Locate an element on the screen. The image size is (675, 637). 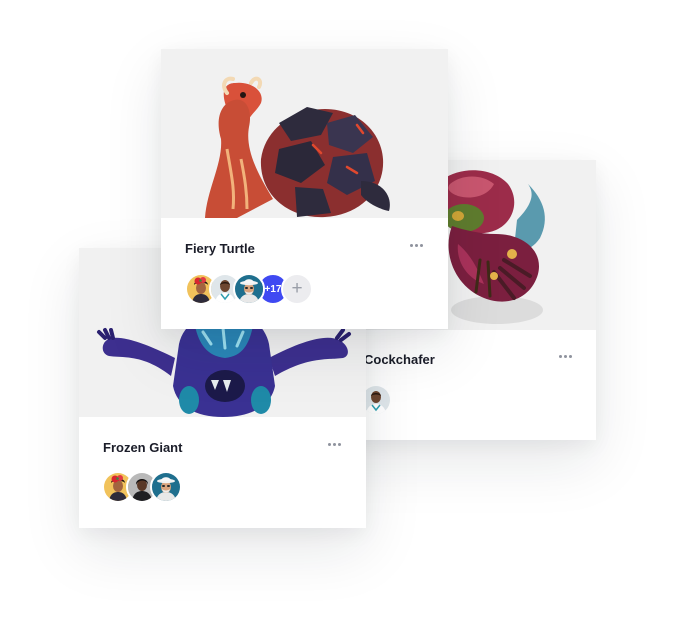
plus-icon: + is located at coordinates (297, 288).